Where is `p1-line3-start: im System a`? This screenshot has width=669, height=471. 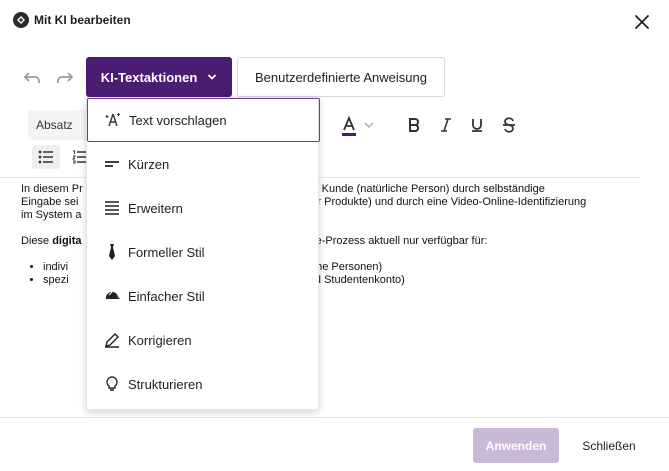
p1-line3-start: im System a is located at coordinates (51, 215).